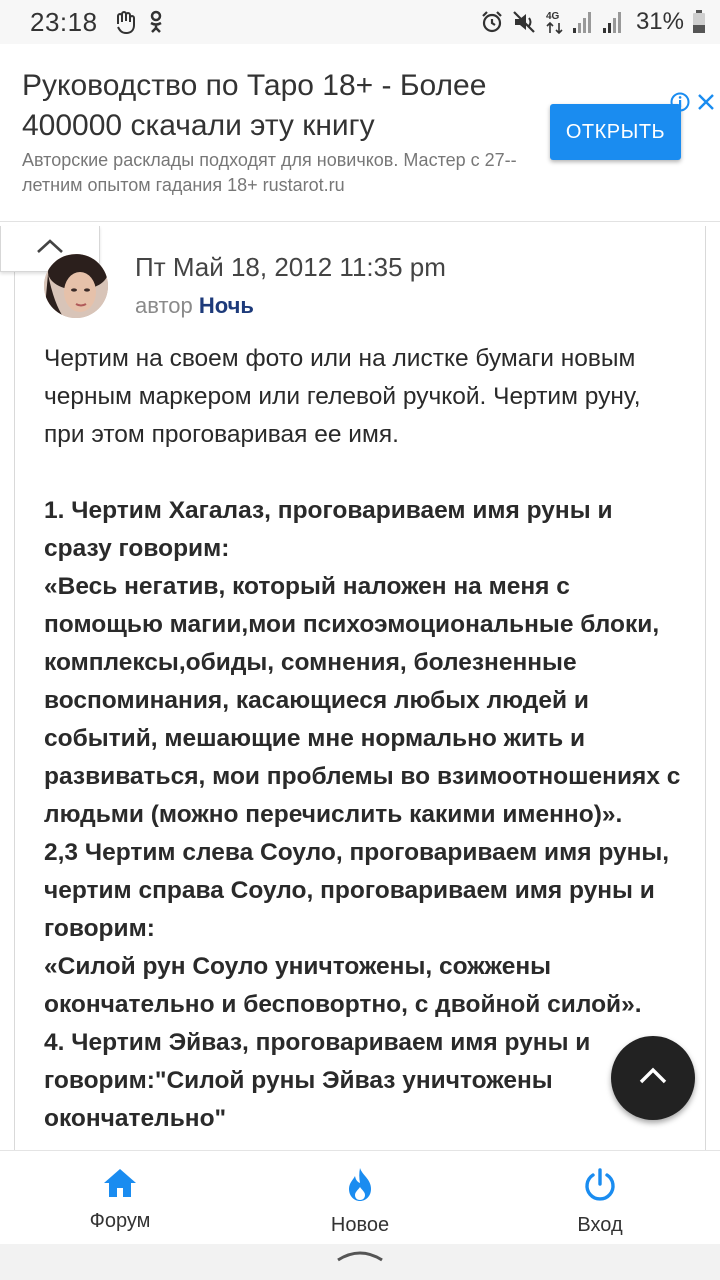  I want to click on author-prefix: автор, so click(164, 305).